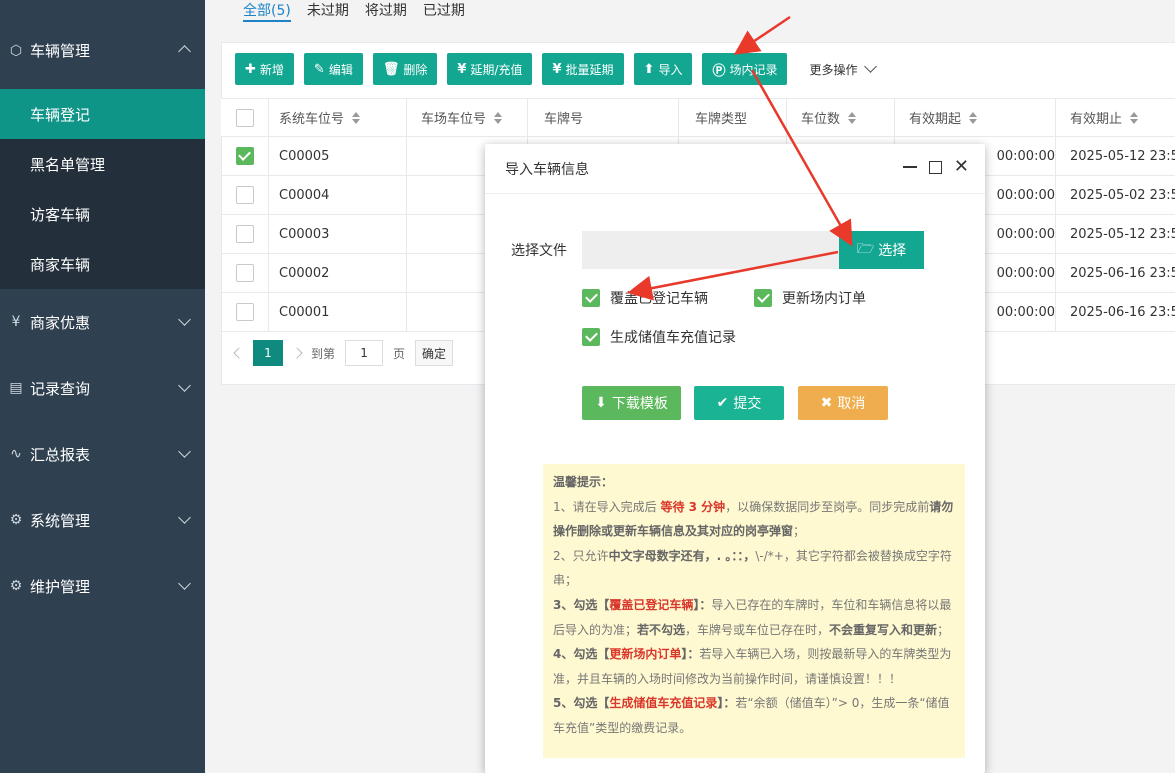 The height and width of the screenshot is (773, 1175). What do you see at coordinates (386, 11) in the screenshot?
I see `tab-expiring: 将过期` at bounding box center [386, 11].